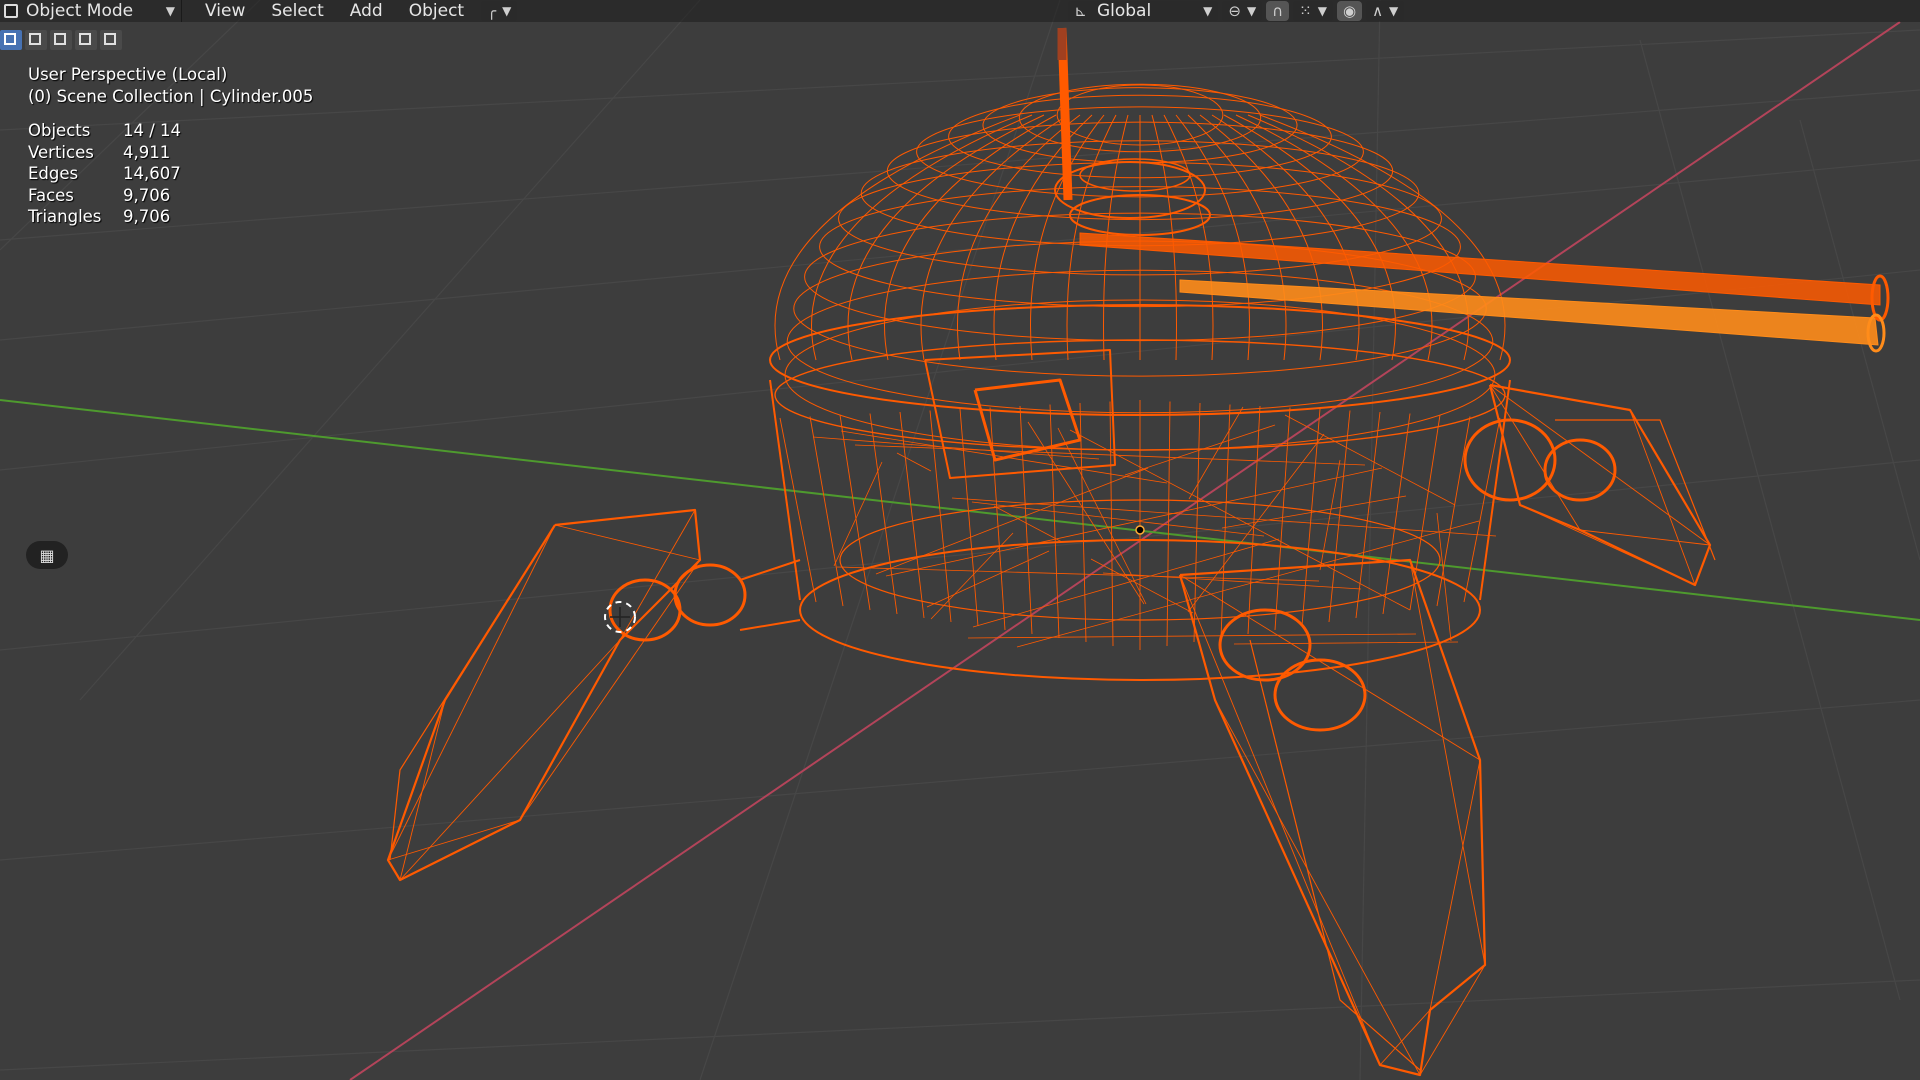 The height and width of the screenshot is (1080, 1920). What do you see at coordinates (436, 11) in the screenshot?
I see `menu-object: Object` at bounding box center [436, 11].